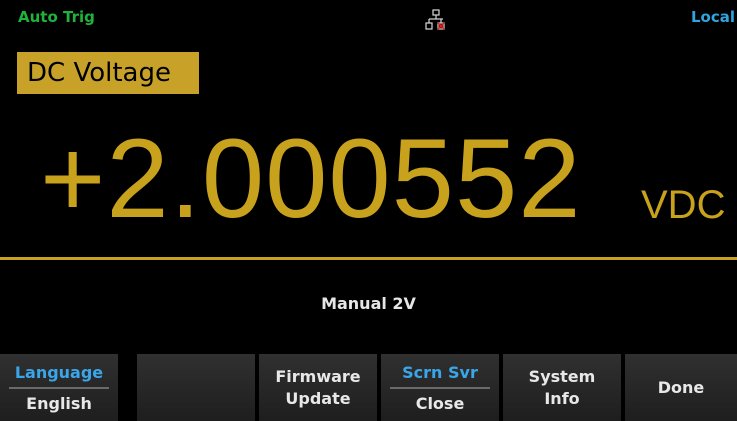 The height and width of the screenshot is (421, 737). I want to click on range-status: Manual 2V, so click(368, 303).